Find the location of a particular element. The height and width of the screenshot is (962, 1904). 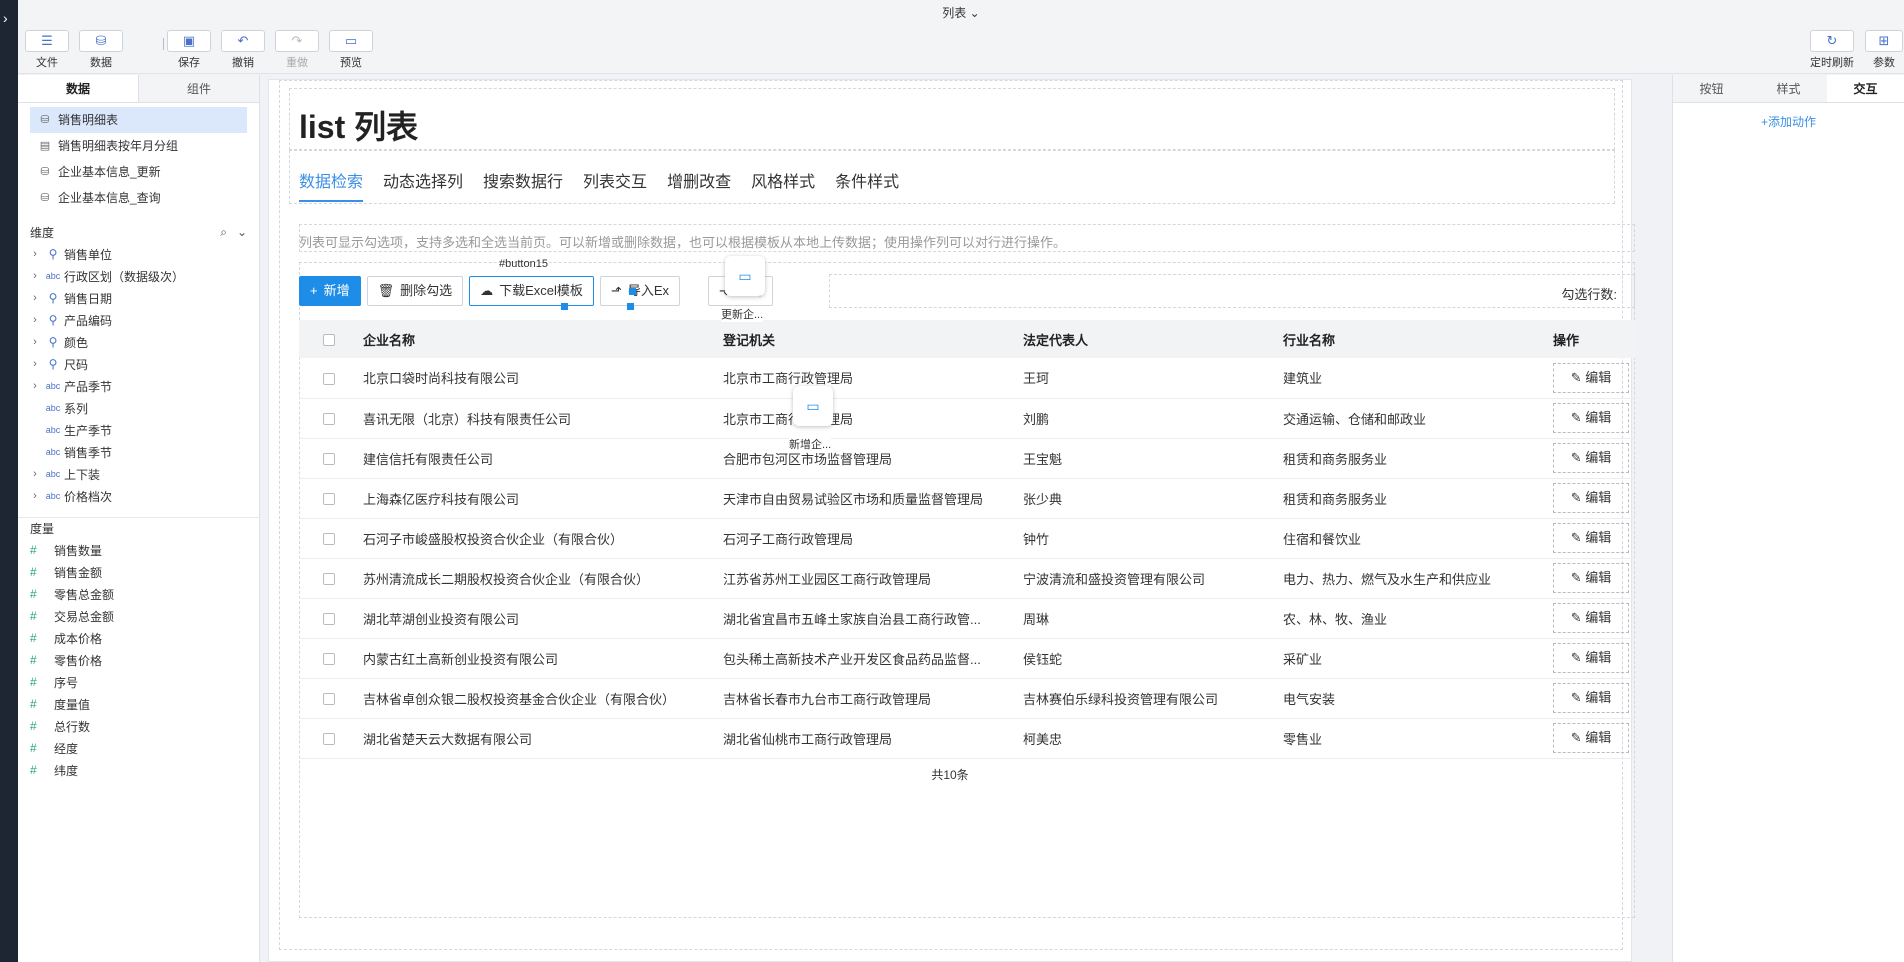

table-row: 北京口袋时尚科技有限公司 北京市工商行政管理局 王珂 建筑业 ✎ 编辑 is located at coordinates (967, 378).